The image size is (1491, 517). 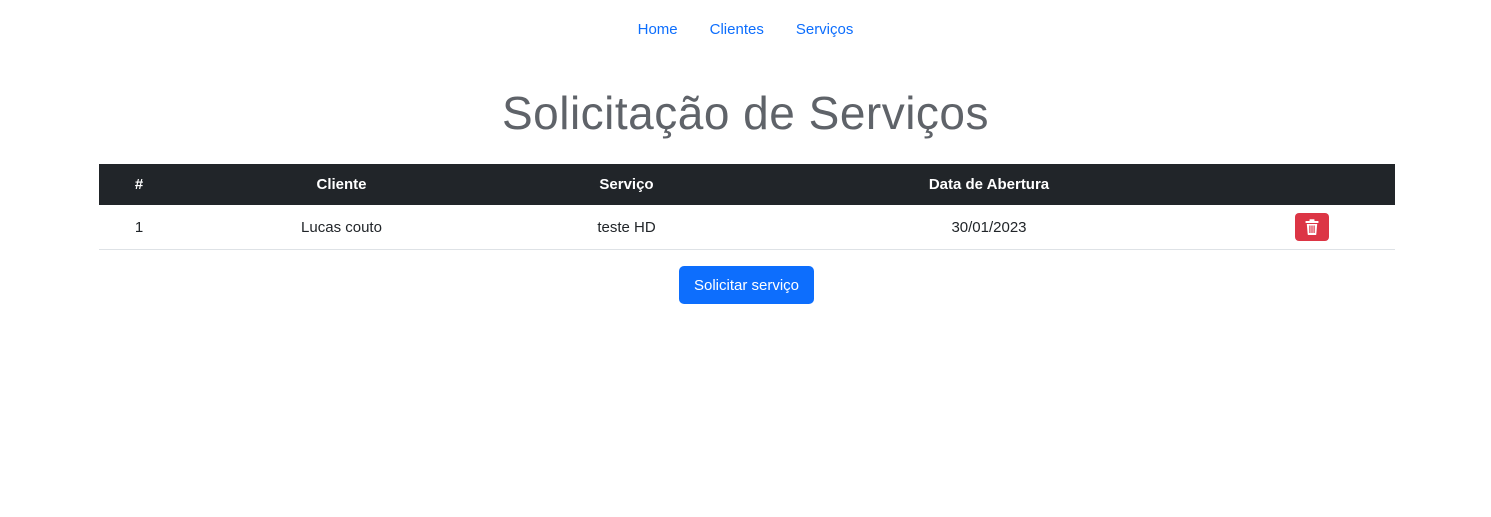 I want to click on table-header-row: # Cliente Serviço Data de Abertura, so click(x=747, y=184).